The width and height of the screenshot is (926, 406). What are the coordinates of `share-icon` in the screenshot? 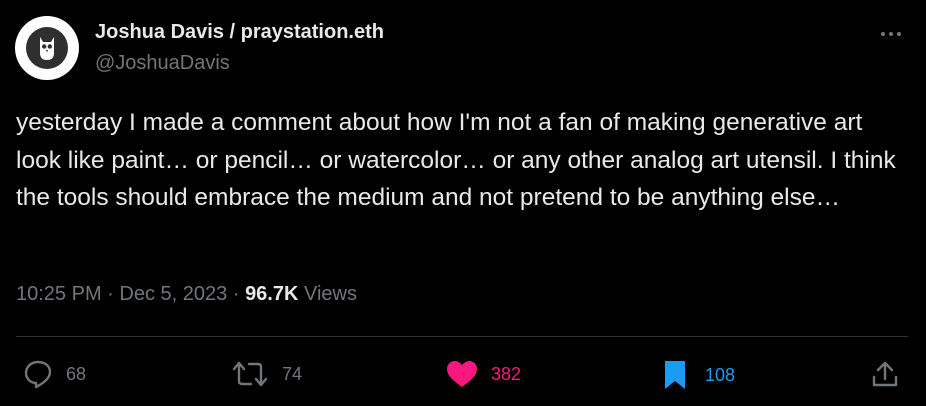 It's located at (885, 374).